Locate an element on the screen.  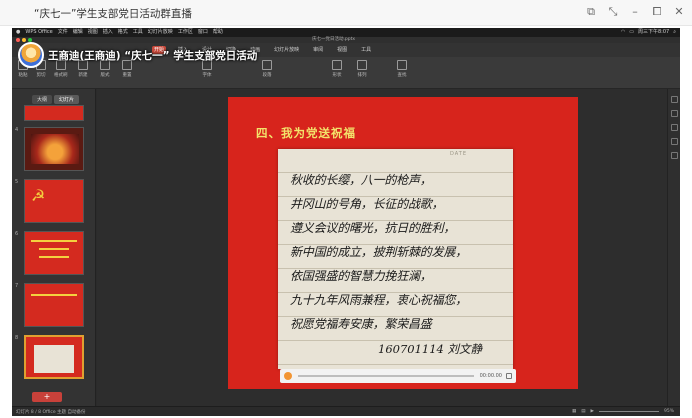
paragraph-group: 段落 is located at coordinates (267, 69).